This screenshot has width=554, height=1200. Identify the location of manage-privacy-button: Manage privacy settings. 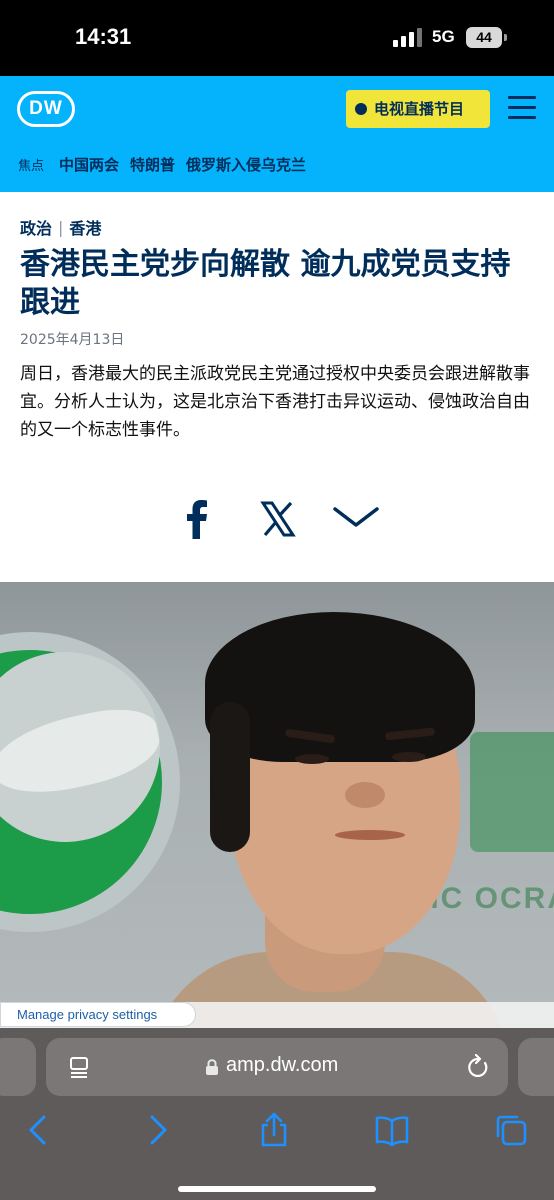
(98, 1014).